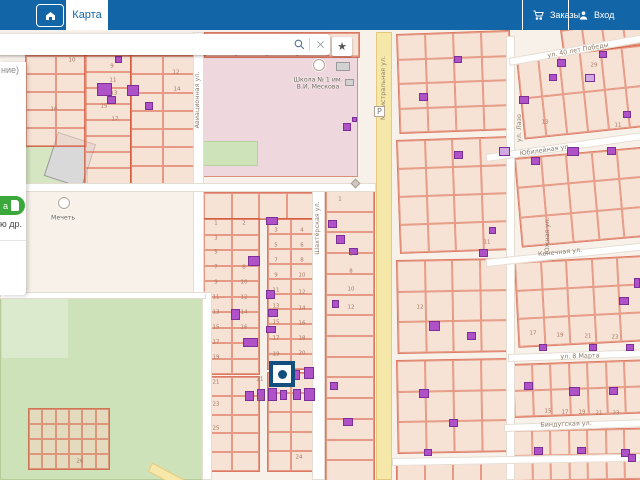 This screenshot has width=640, height=480. What do you see at coordinates (596, 15) in the screenshot?
I see `login-button: Вход` at bounding box center [596, 15].